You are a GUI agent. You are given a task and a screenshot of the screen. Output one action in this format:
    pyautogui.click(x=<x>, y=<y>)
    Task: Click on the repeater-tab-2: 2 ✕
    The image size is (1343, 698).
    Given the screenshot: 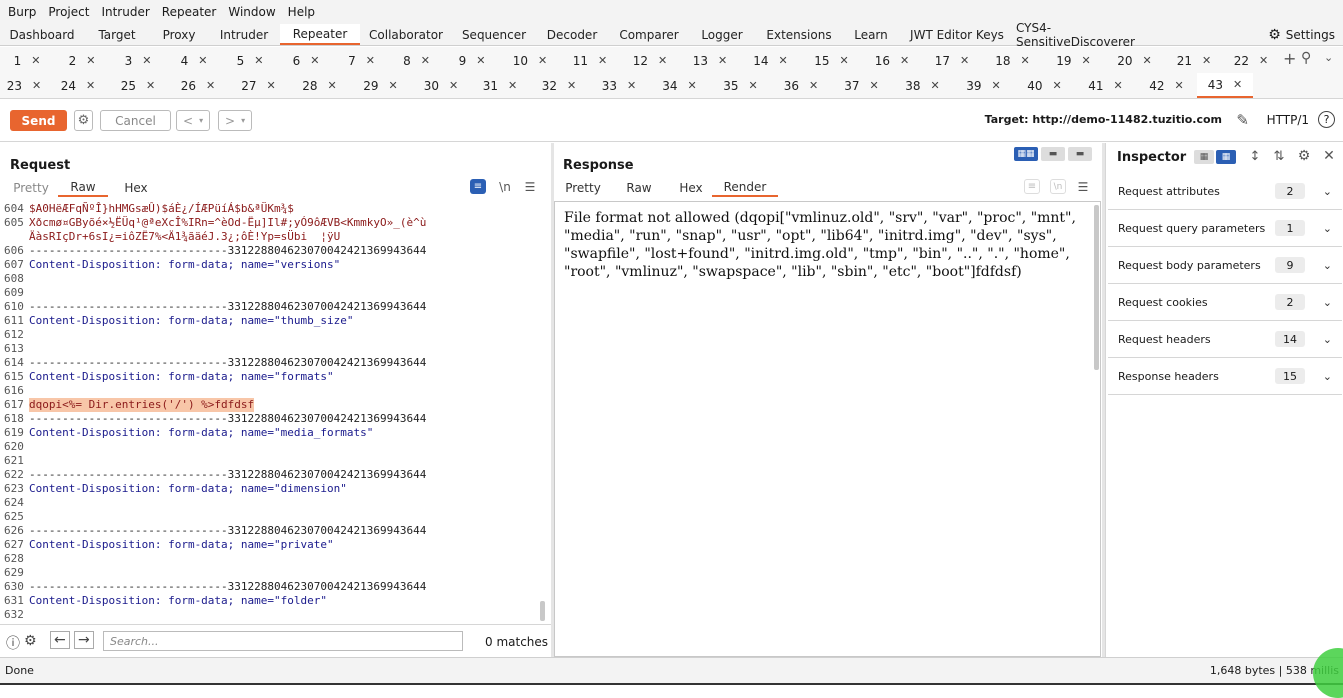 What is the action you would take?
    pyautogui.click(x=82, y=60)
    